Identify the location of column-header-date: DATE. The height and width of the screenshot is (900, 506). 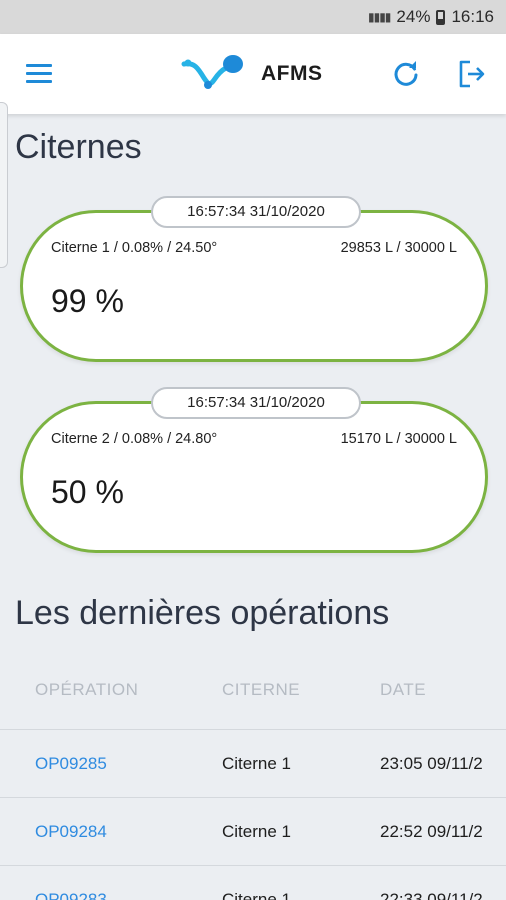
(403, 689).